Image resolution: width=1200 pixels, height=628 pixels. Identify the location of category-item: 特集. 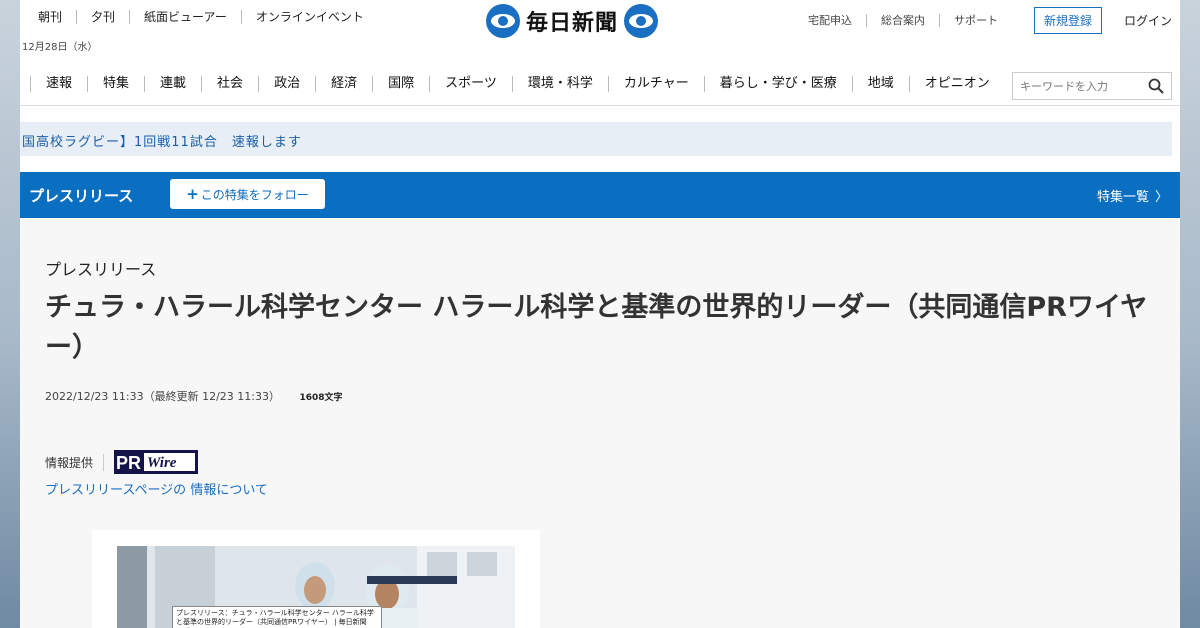
(115, 84).